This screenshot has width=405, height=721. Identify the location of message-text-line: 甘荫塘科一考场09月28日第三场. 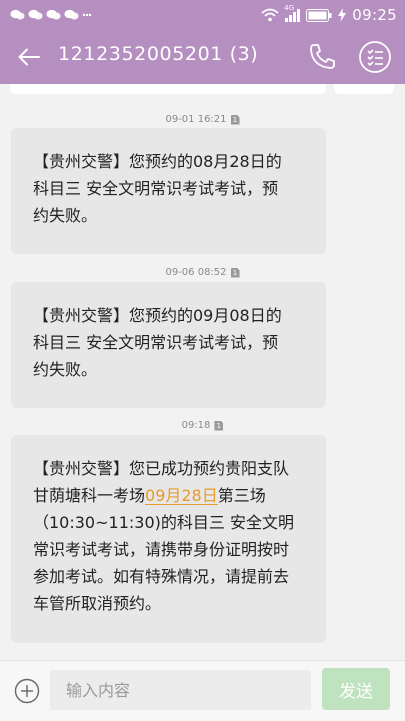
(168, 495).